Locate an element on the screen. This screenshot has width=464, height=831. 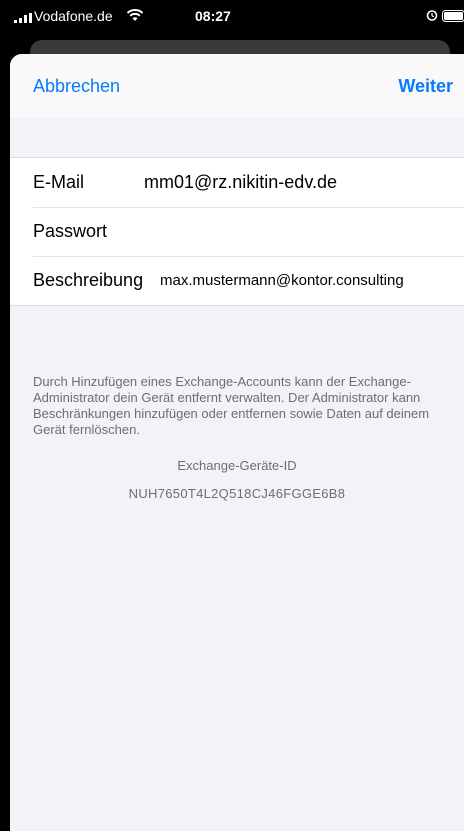
device-id-label: Exchange-Geräte-ID is located at coordinates (237, 465).